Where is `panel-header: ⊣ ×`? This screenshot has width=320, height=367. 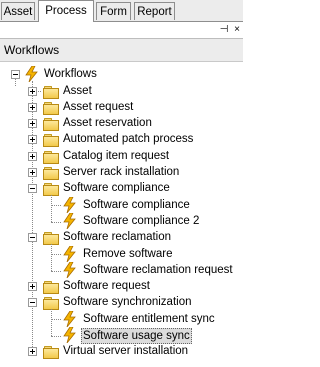
panel-header: ⊣ × is located at coordinates (121, 30).